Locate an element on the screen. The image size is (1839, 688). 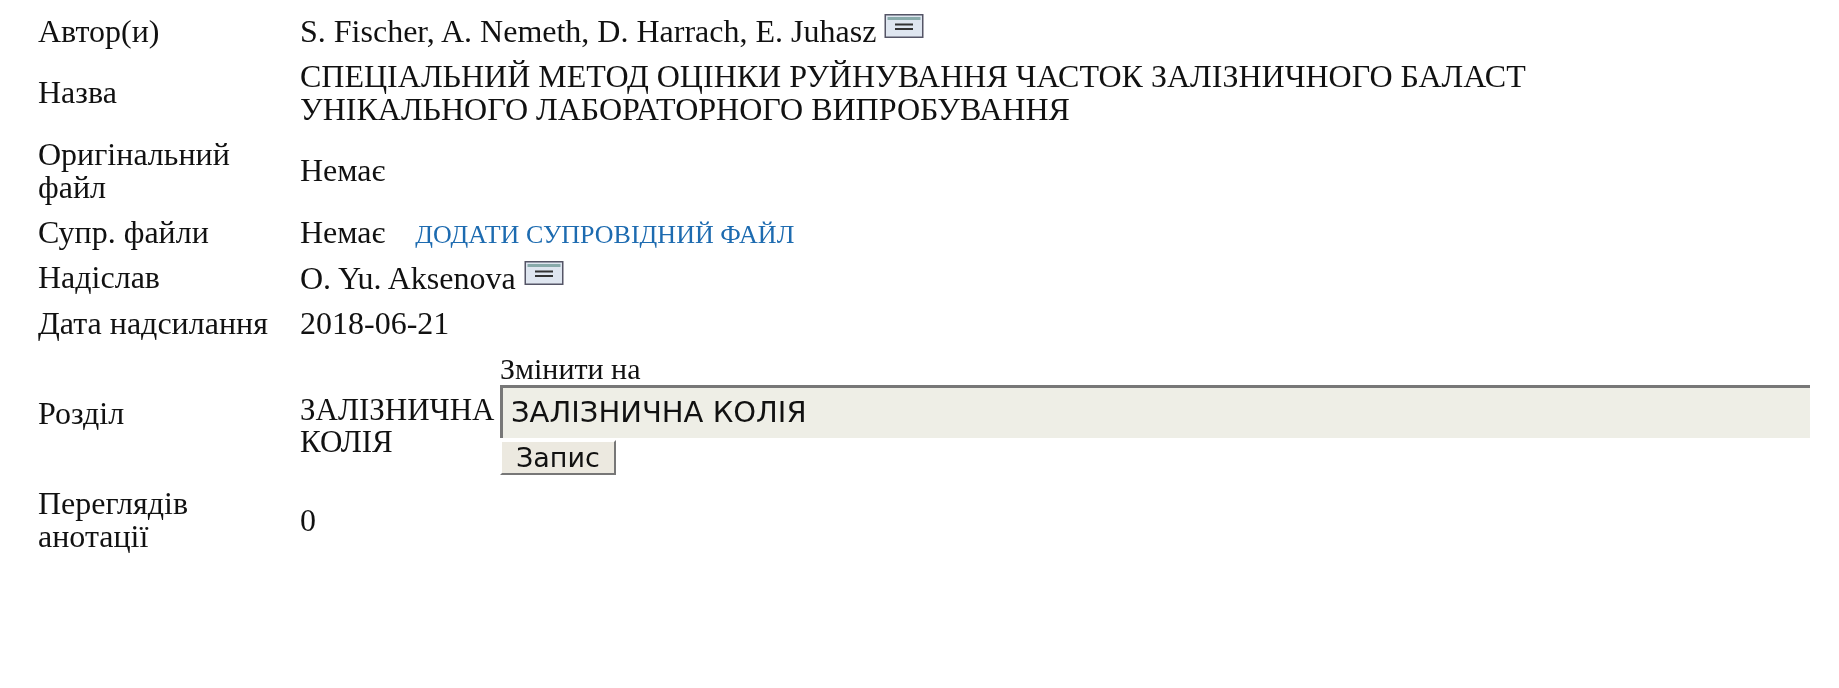
section-dropdown: ЗАЛІЗНИЧНА КОЛІЯ is located at coordinates (1155, 411).